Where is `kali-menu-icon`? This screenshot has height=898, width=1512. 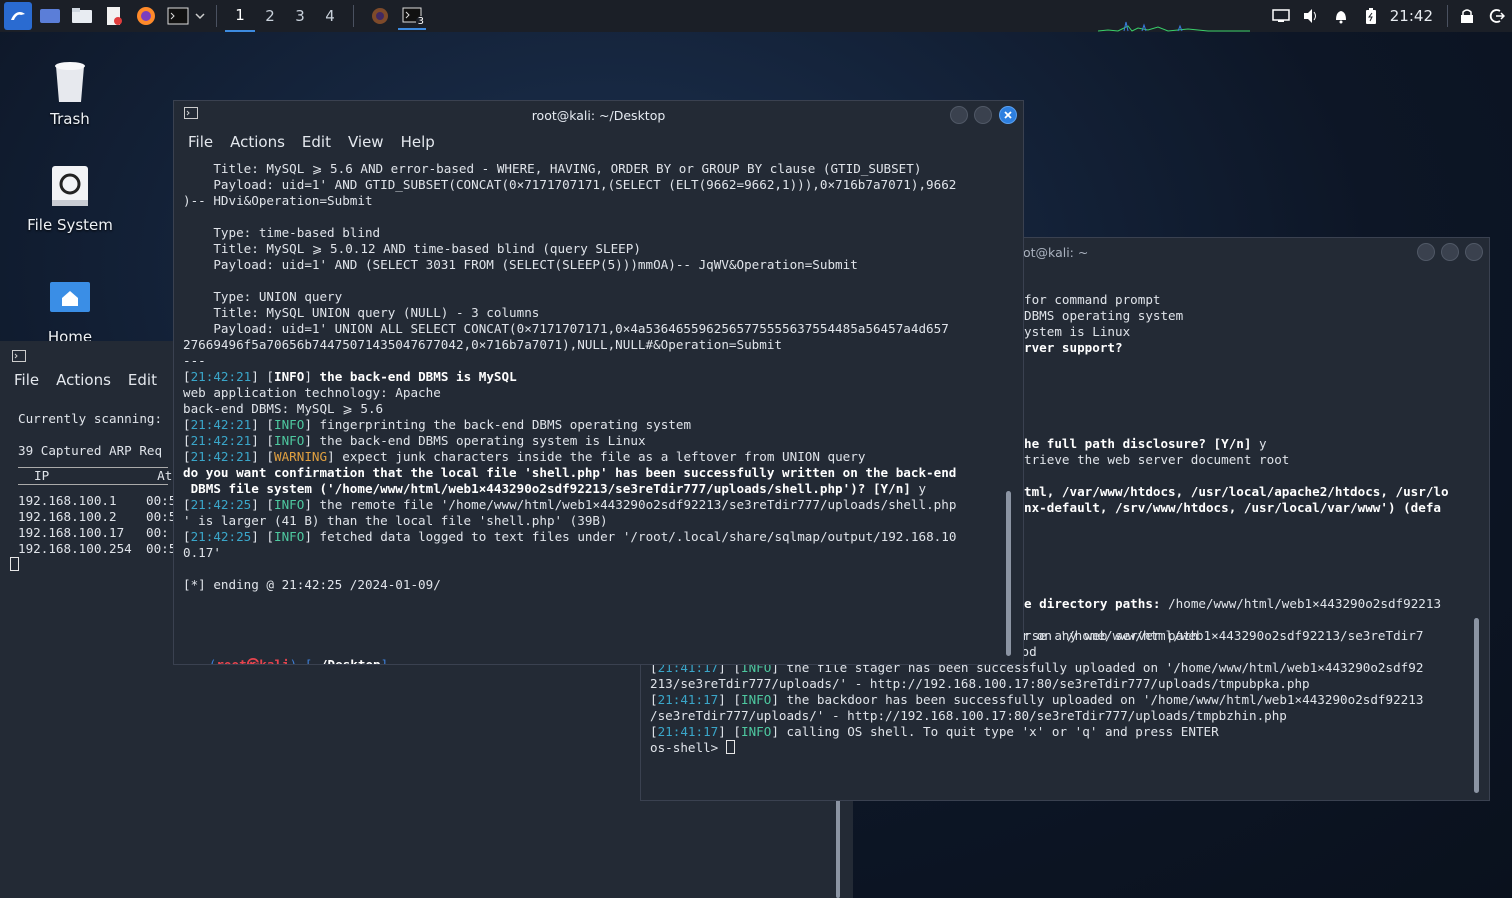
kali-menu-icon is located at coordinates (18, 16).